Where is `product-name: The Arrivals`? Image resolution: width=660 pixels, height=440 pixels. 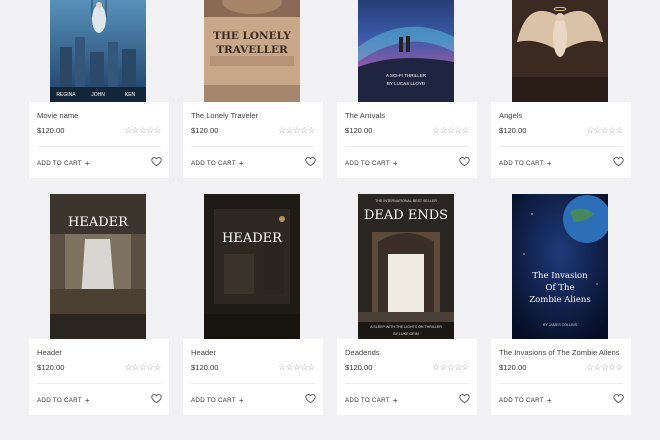 product-name: The Arrivals is located at coordinates (365, 115).